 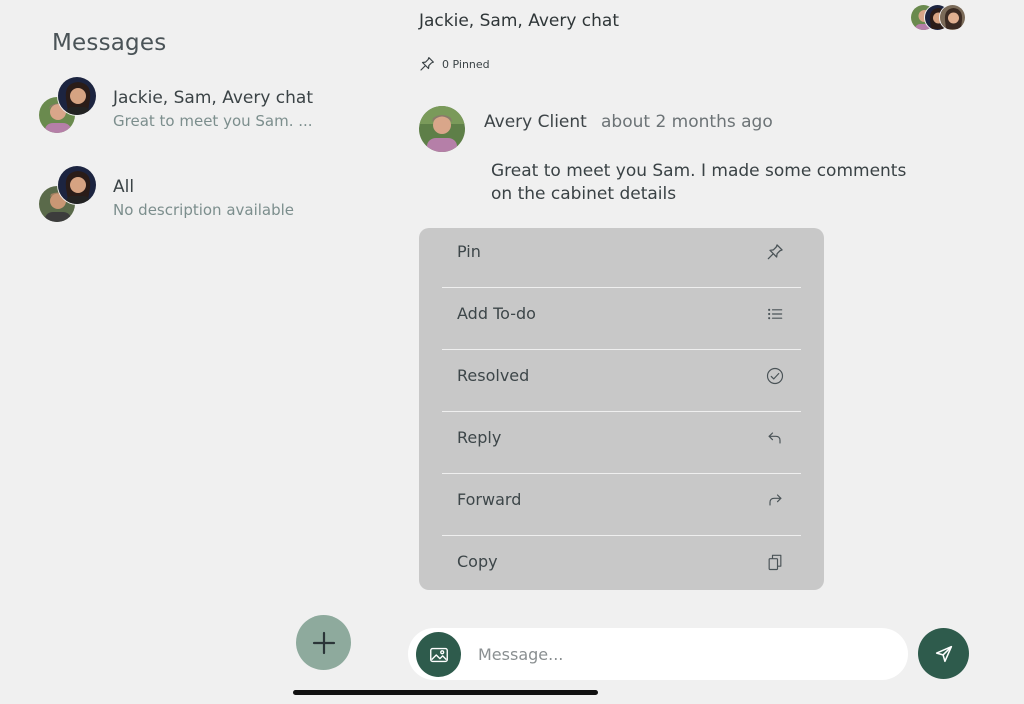 What do you see at coordinates (186, 197) in the screenshot?
I see `conversation-item-all: All No description available` at bounding box center [186, 197].